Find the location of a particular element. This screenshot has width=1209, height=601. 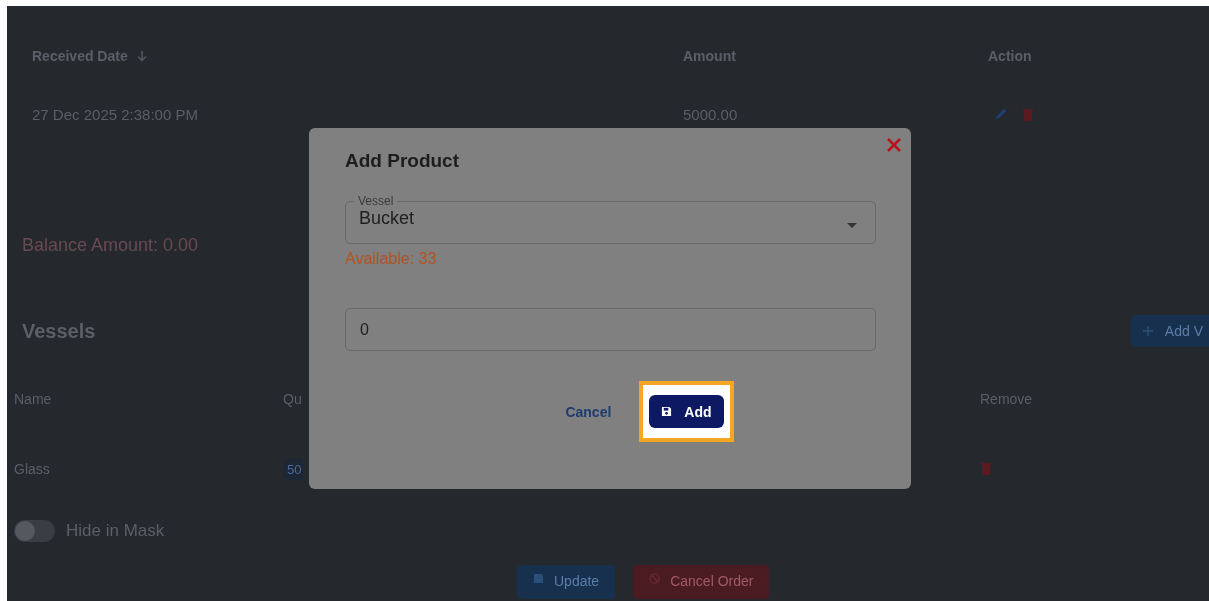

quantity-chip: 50 is located at coordinates (293, 469).